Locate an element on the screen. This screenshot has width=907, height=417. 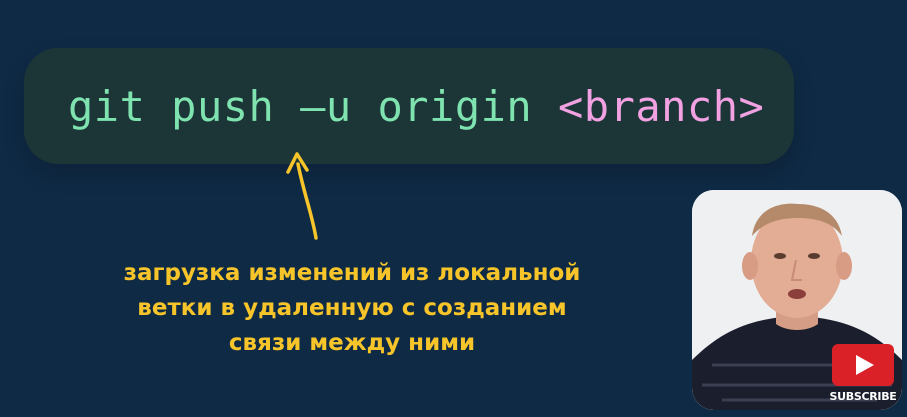
command-flag: –u is located at coordinates (326, 106).